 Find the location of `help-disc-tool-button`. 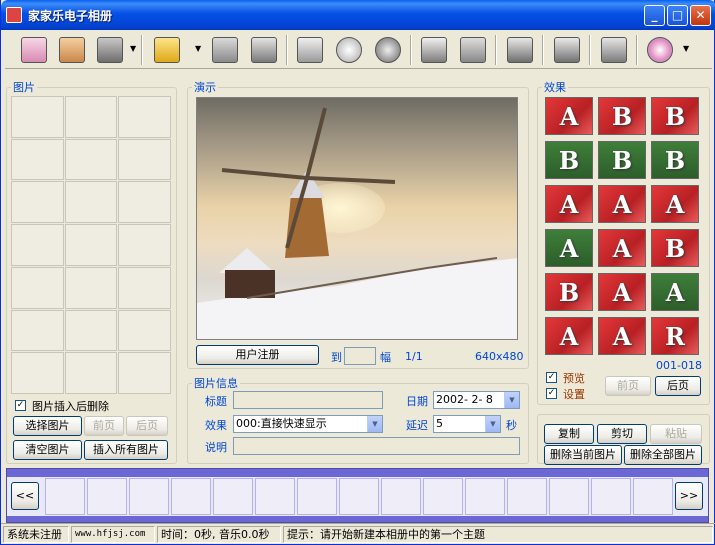

help-disc-tool-button is located at coordinates (660, 50).